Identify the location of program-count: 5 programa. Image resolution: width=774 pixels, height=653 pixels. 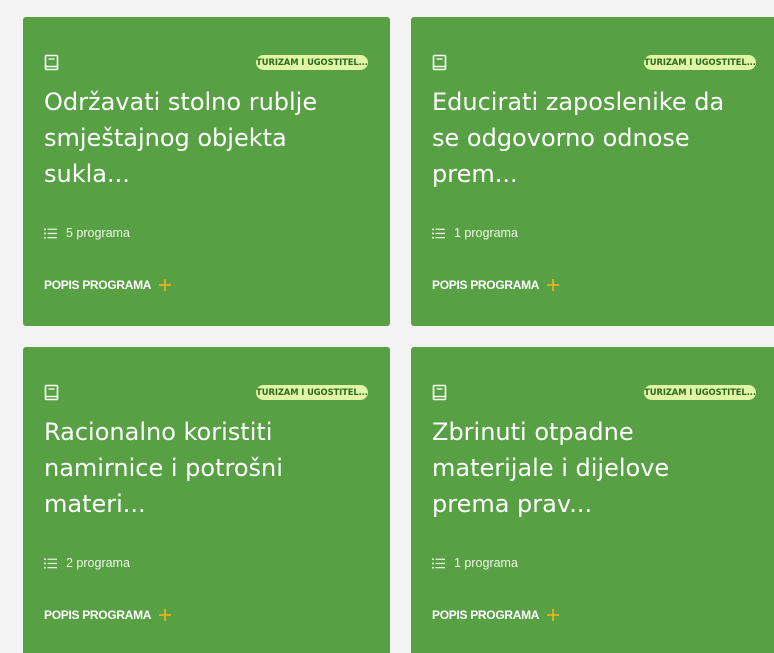
(98, 233).